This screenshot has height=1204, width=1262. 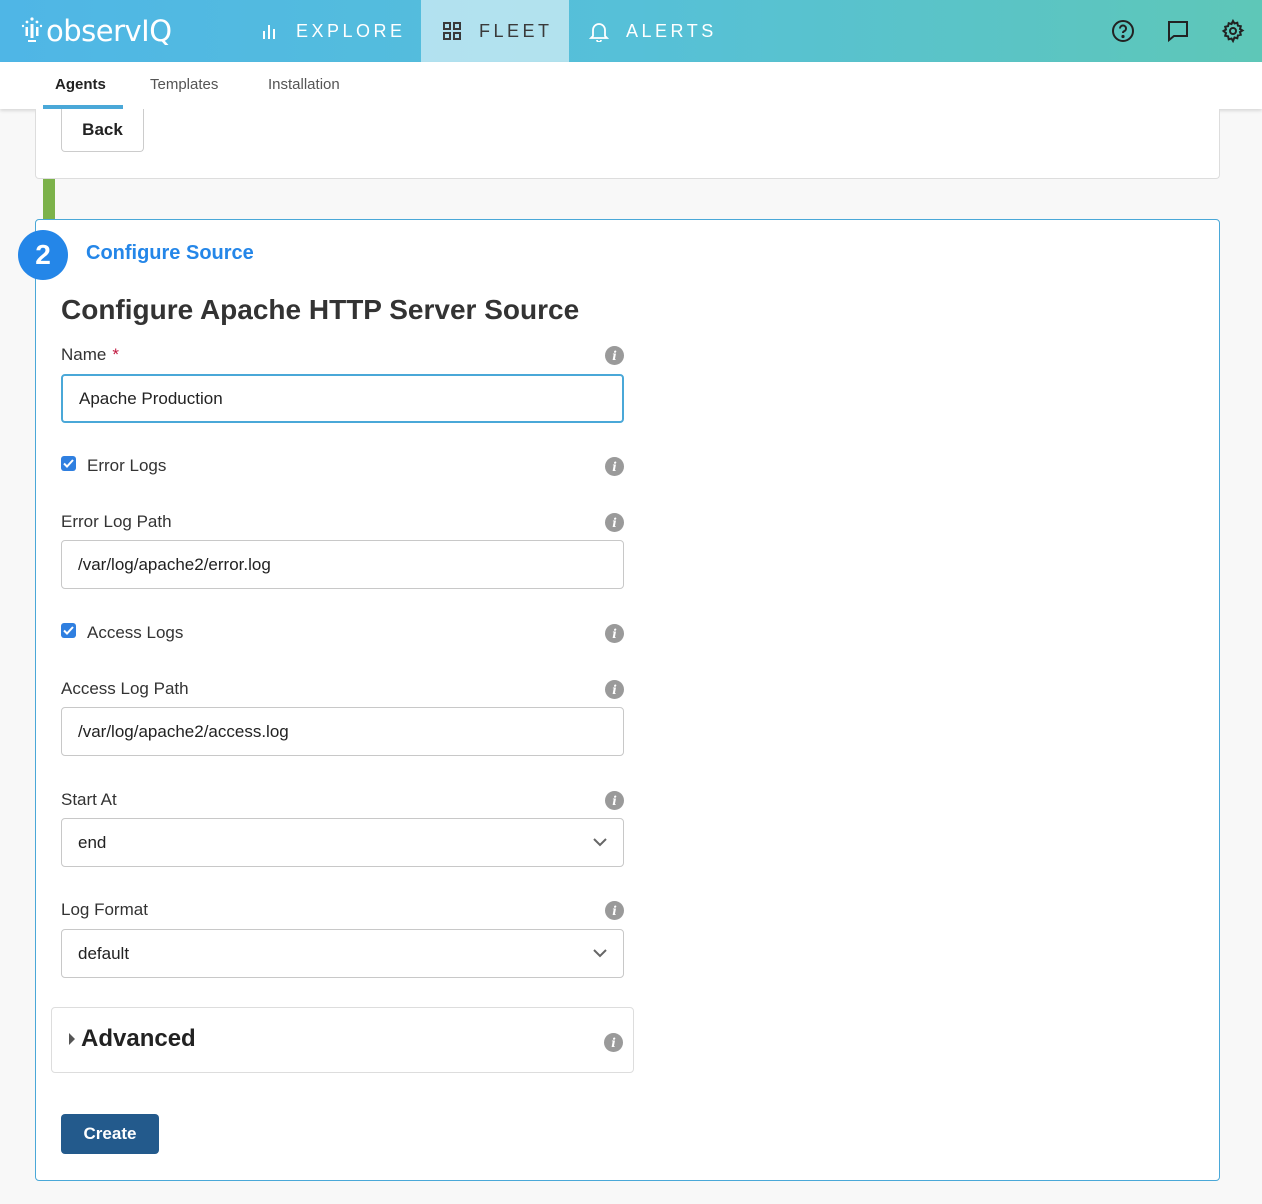 What do you see at coordinates (92, 842) in the screenshot?
I see `start-at-value: end` at bounding box center [92, 842].